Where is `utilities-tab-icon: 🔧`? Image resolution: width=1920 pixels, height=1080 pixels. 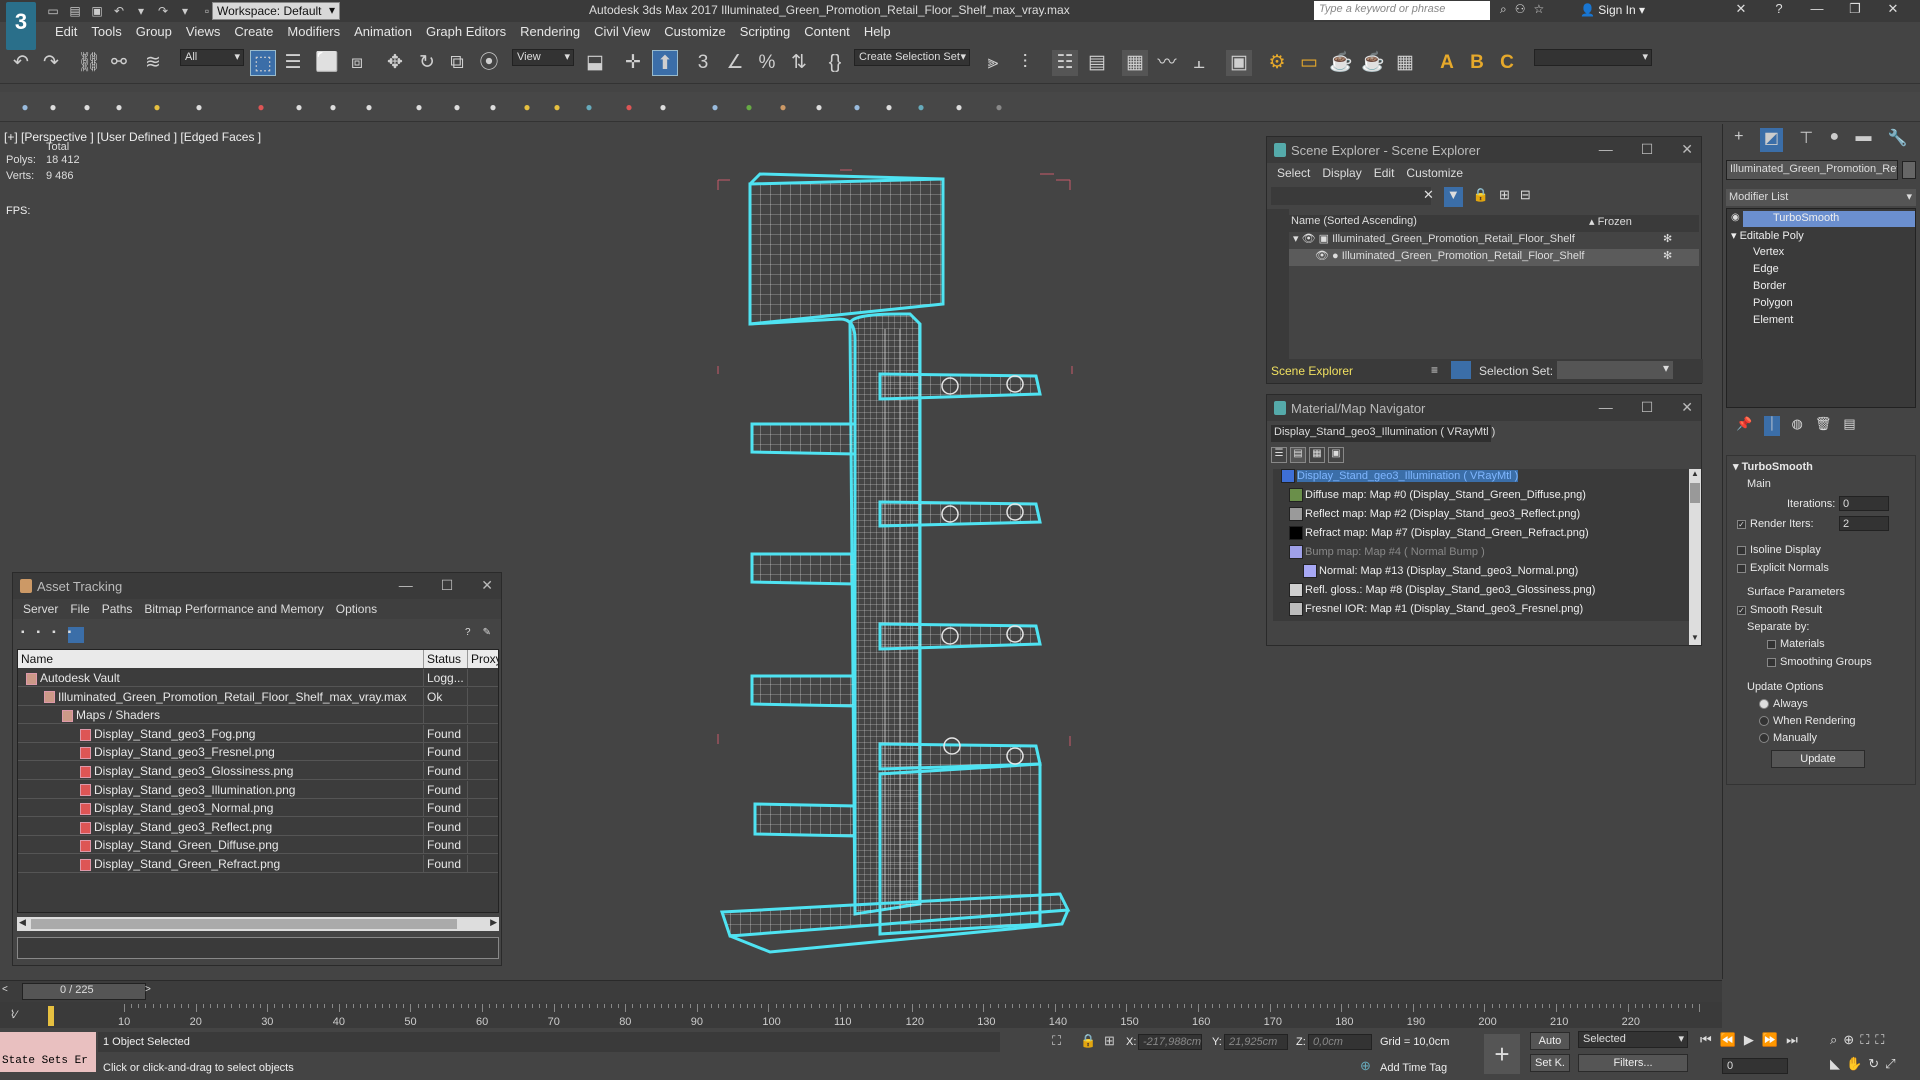
utilities-tab-icon: 🔧 is located at coordinates (1898, 140).